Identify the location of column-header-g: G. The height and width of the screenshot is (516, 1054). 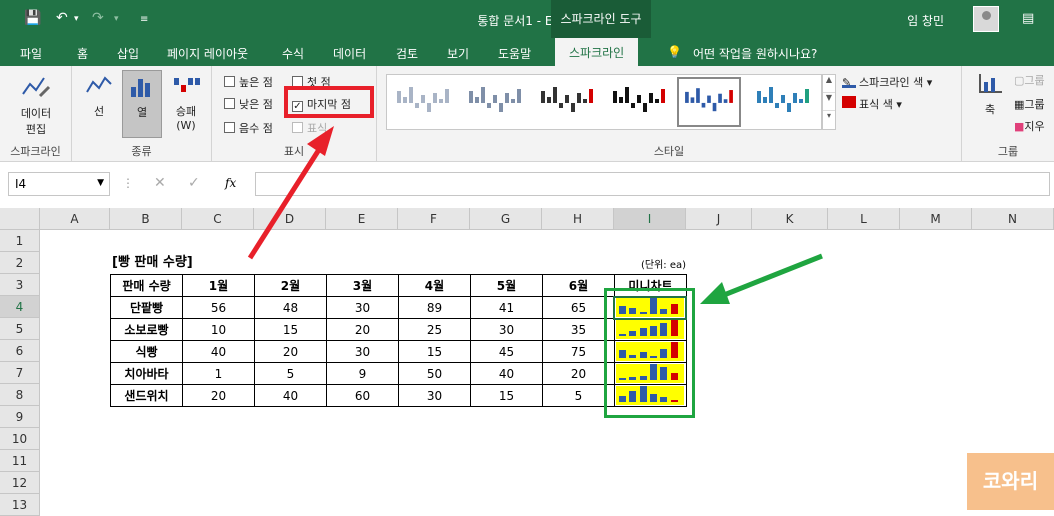
(506, 219).